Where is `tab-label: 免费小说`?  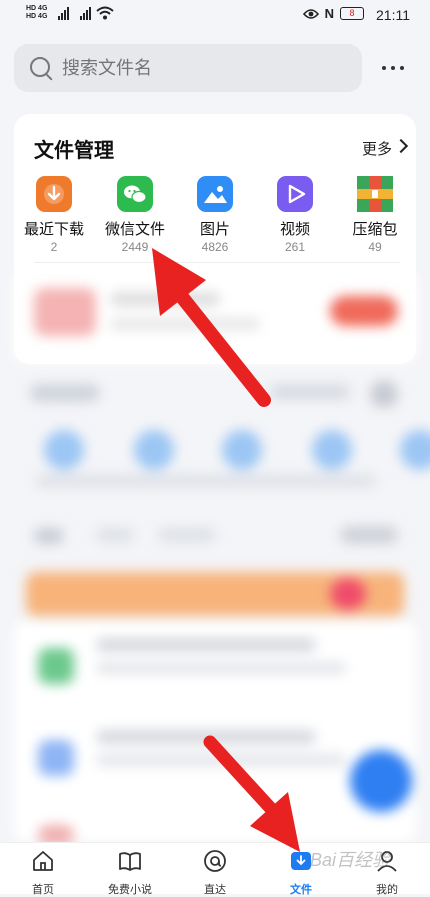
tab-label: 免费小说 is located at coordinates (130, 890).